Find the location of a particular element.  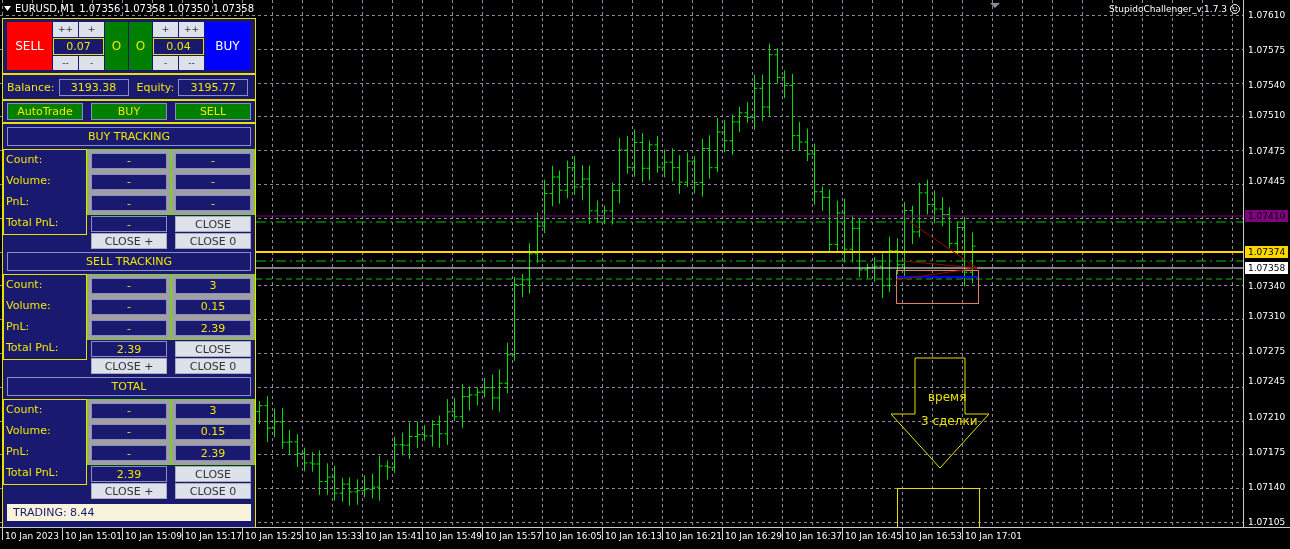

symbol-title: EURUSD,M1 is located at coordinates (45, 8).